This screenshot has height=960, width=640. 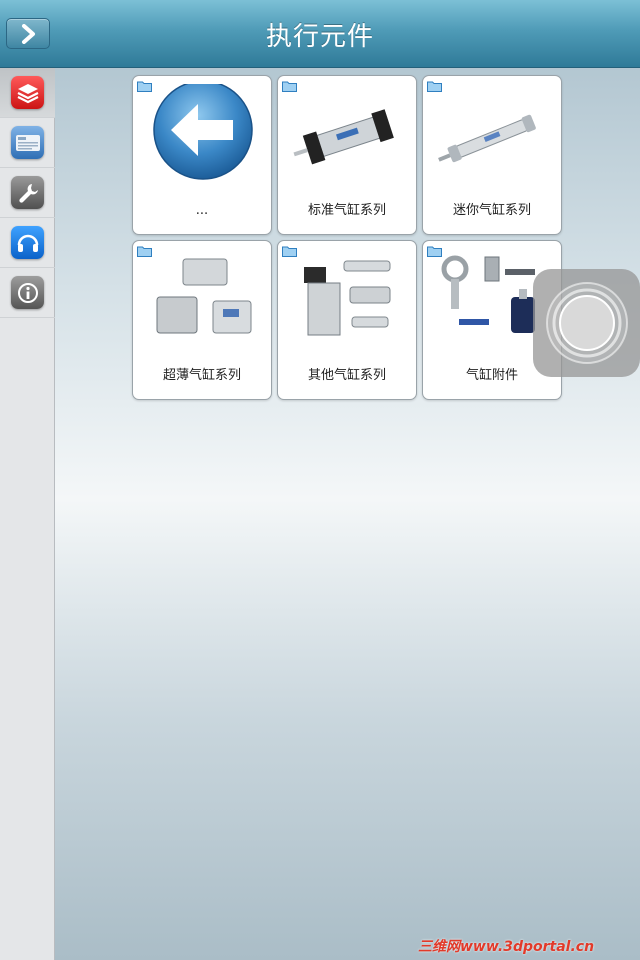 I want to click on news-icon, so click(x=27, y=142).